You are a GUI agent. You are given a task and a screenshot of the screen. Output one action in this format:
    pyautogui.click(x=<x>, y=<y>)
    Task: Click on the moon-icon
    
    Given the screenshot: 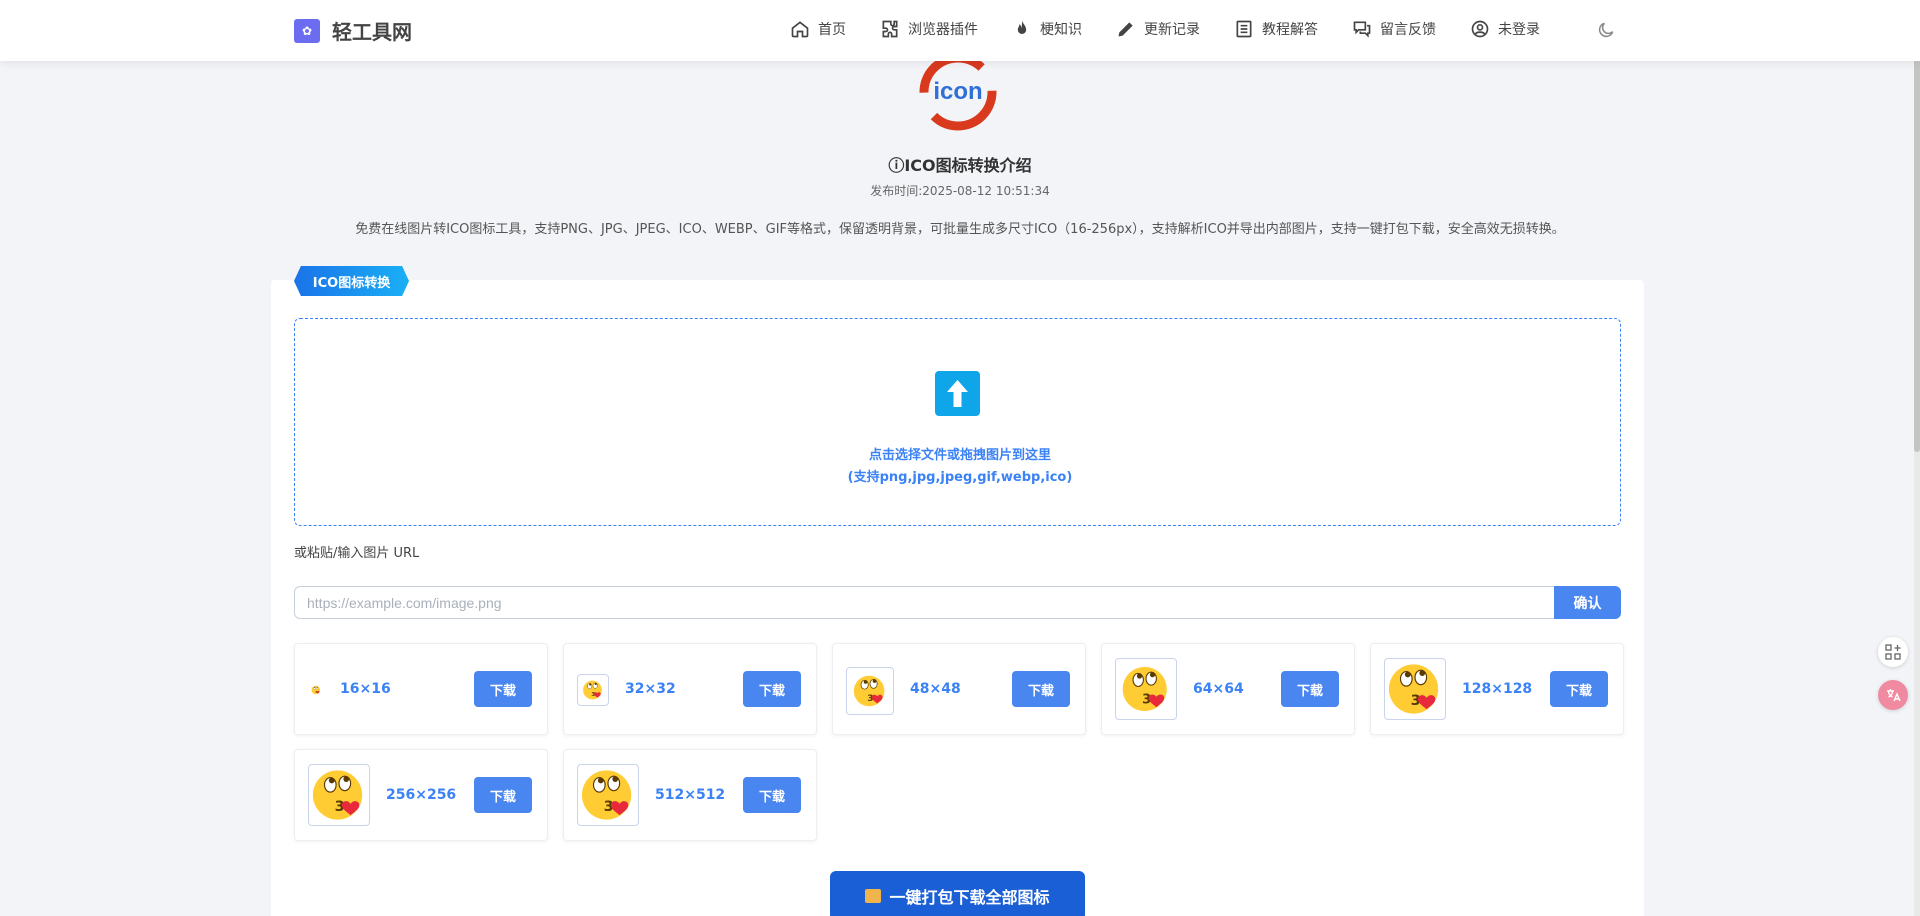 What is the action you would take?
    pyautogui.click(x=1606, y=30)
    